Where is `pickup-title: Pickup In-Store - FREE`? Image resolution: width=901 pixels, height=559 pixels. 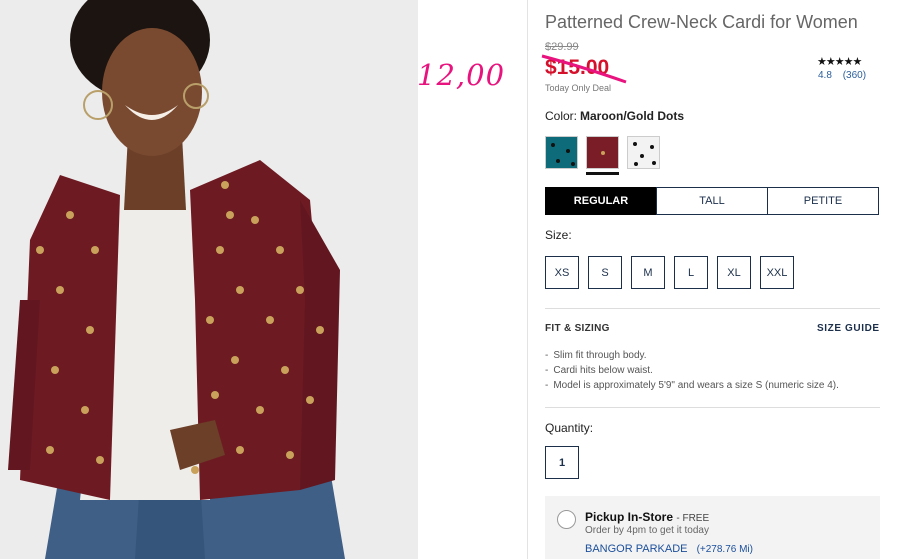
pickup-title: Pickup In-Store - FREE is located at coordinates (647, 517).